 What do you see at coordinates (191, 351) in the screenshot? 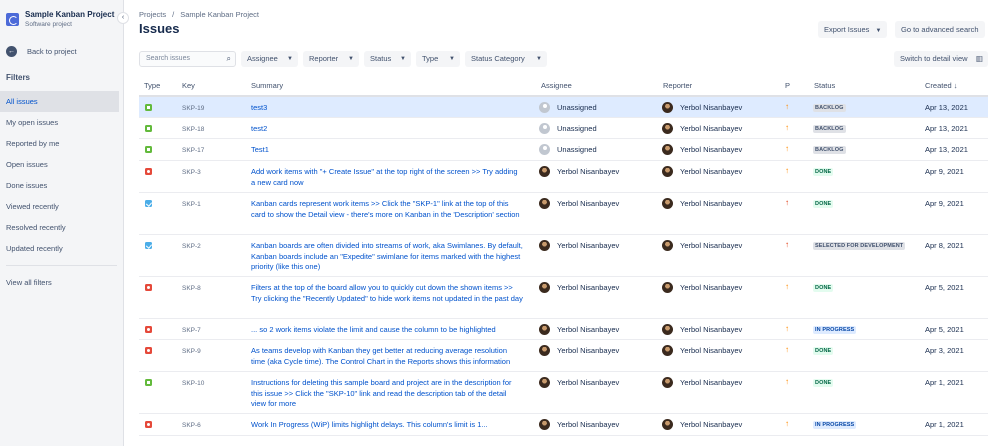
I see `issue-key: SKP-9` at bounding box center [191, 351].